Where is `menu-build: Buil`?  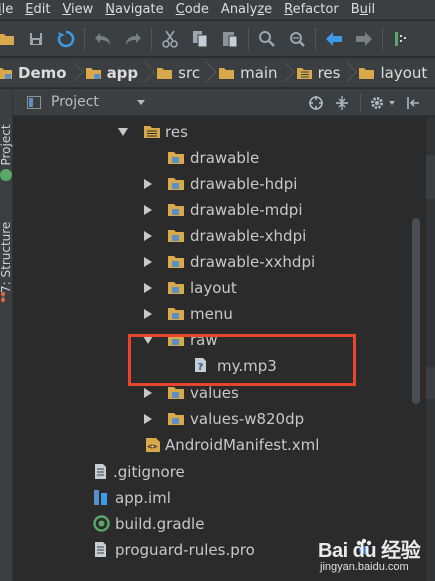 menu-build: Buil is located at coordinates (363, 9).